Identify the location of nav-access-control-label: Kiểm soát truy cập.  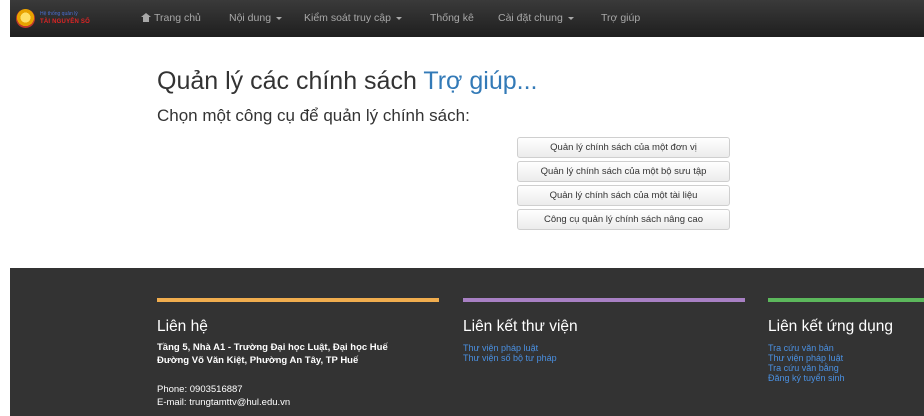
(347, 18).